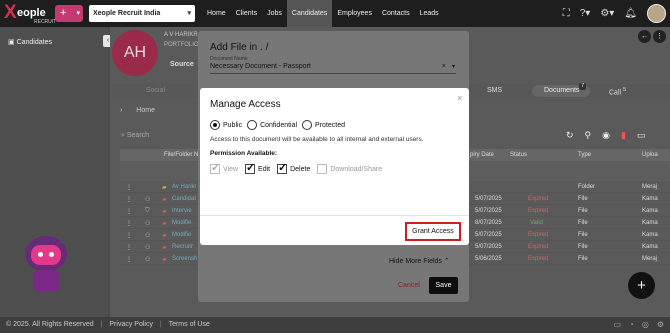  What do you see at coordinates (182, 211) in the screenshot?
I see `file-name: Intervie` at bounding box center [182, 211].